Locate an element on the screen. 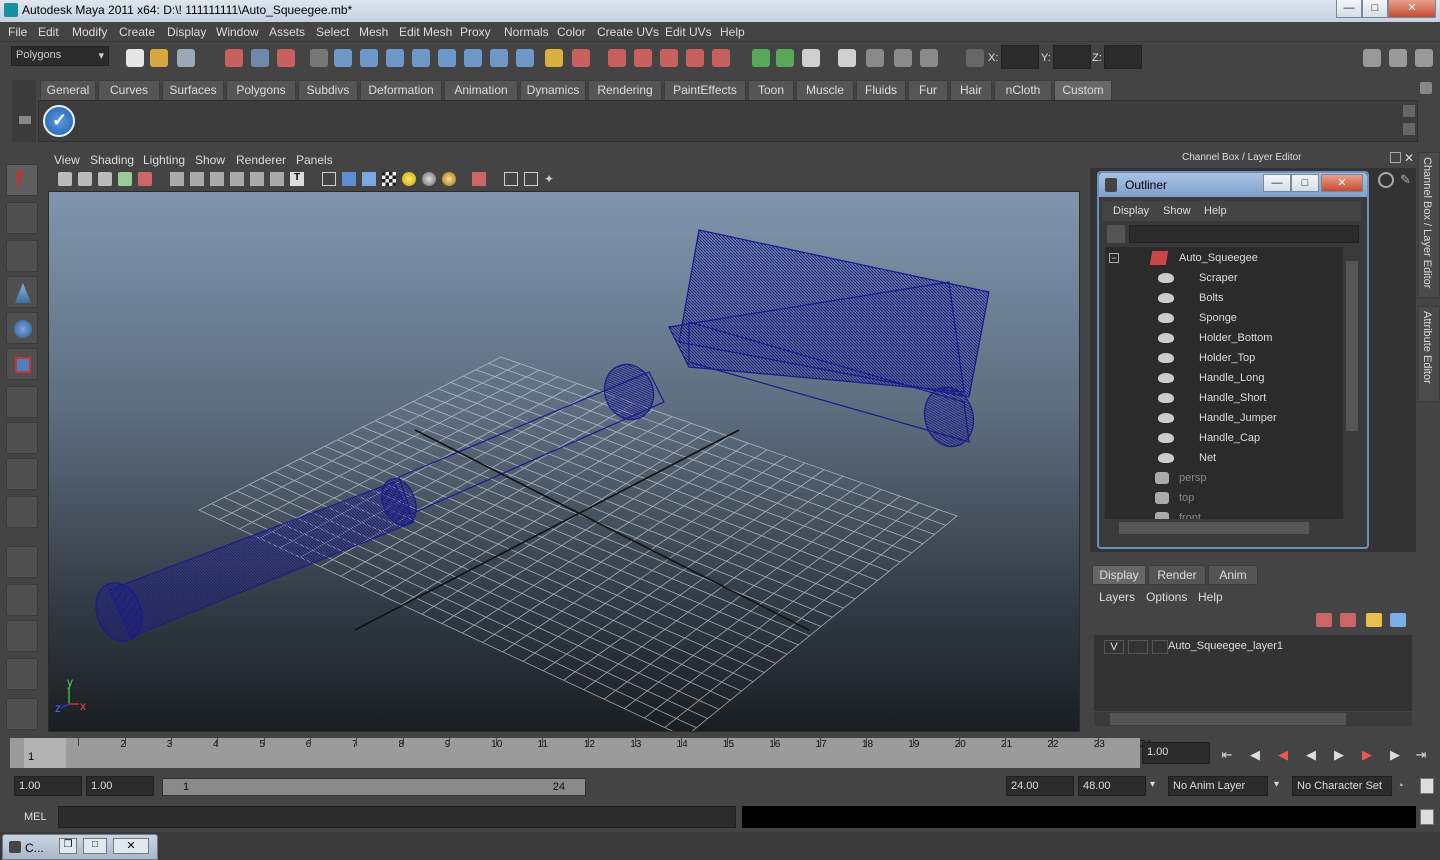 The width and height of the screenshot is (1440, 860). layer-tab-display: Display is located at coordinates (1119, 575).